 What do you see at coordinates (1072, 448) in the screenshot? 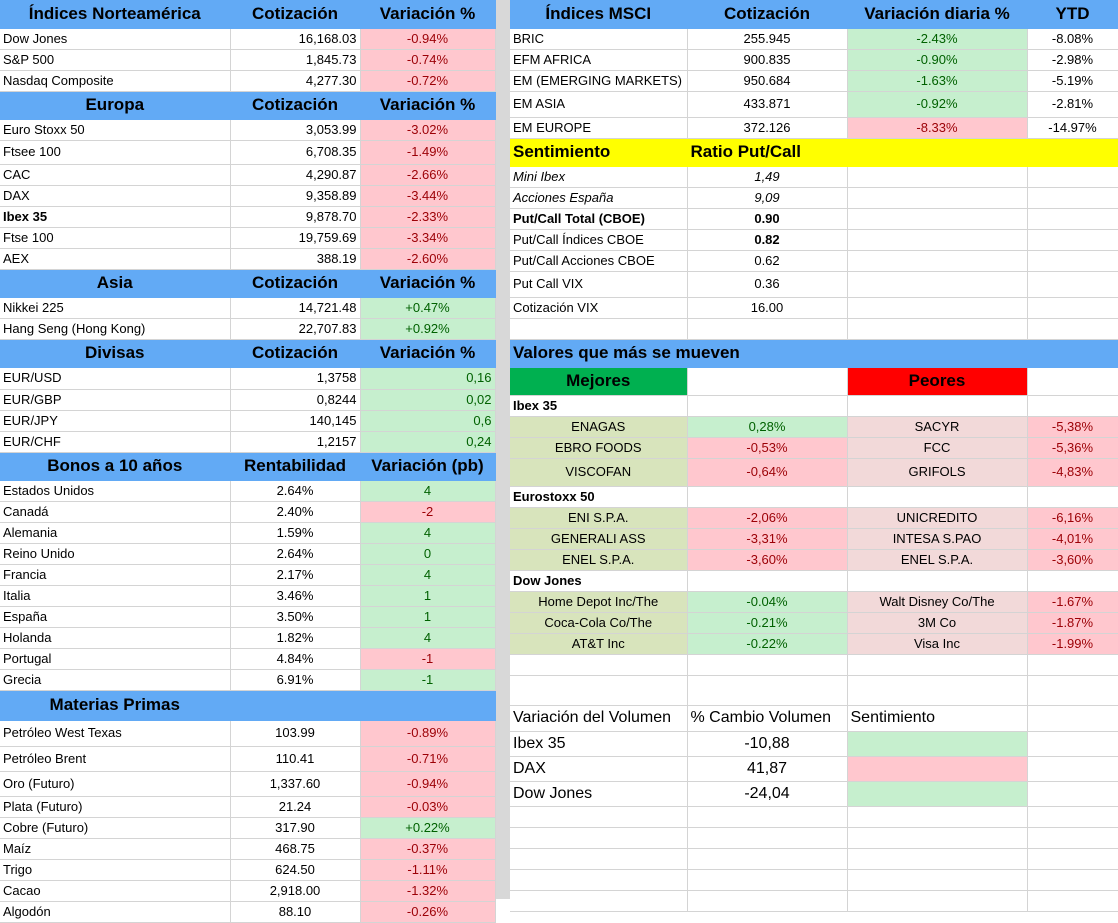
I see `cell: -5,36%` at bounding box center [1072, 448].